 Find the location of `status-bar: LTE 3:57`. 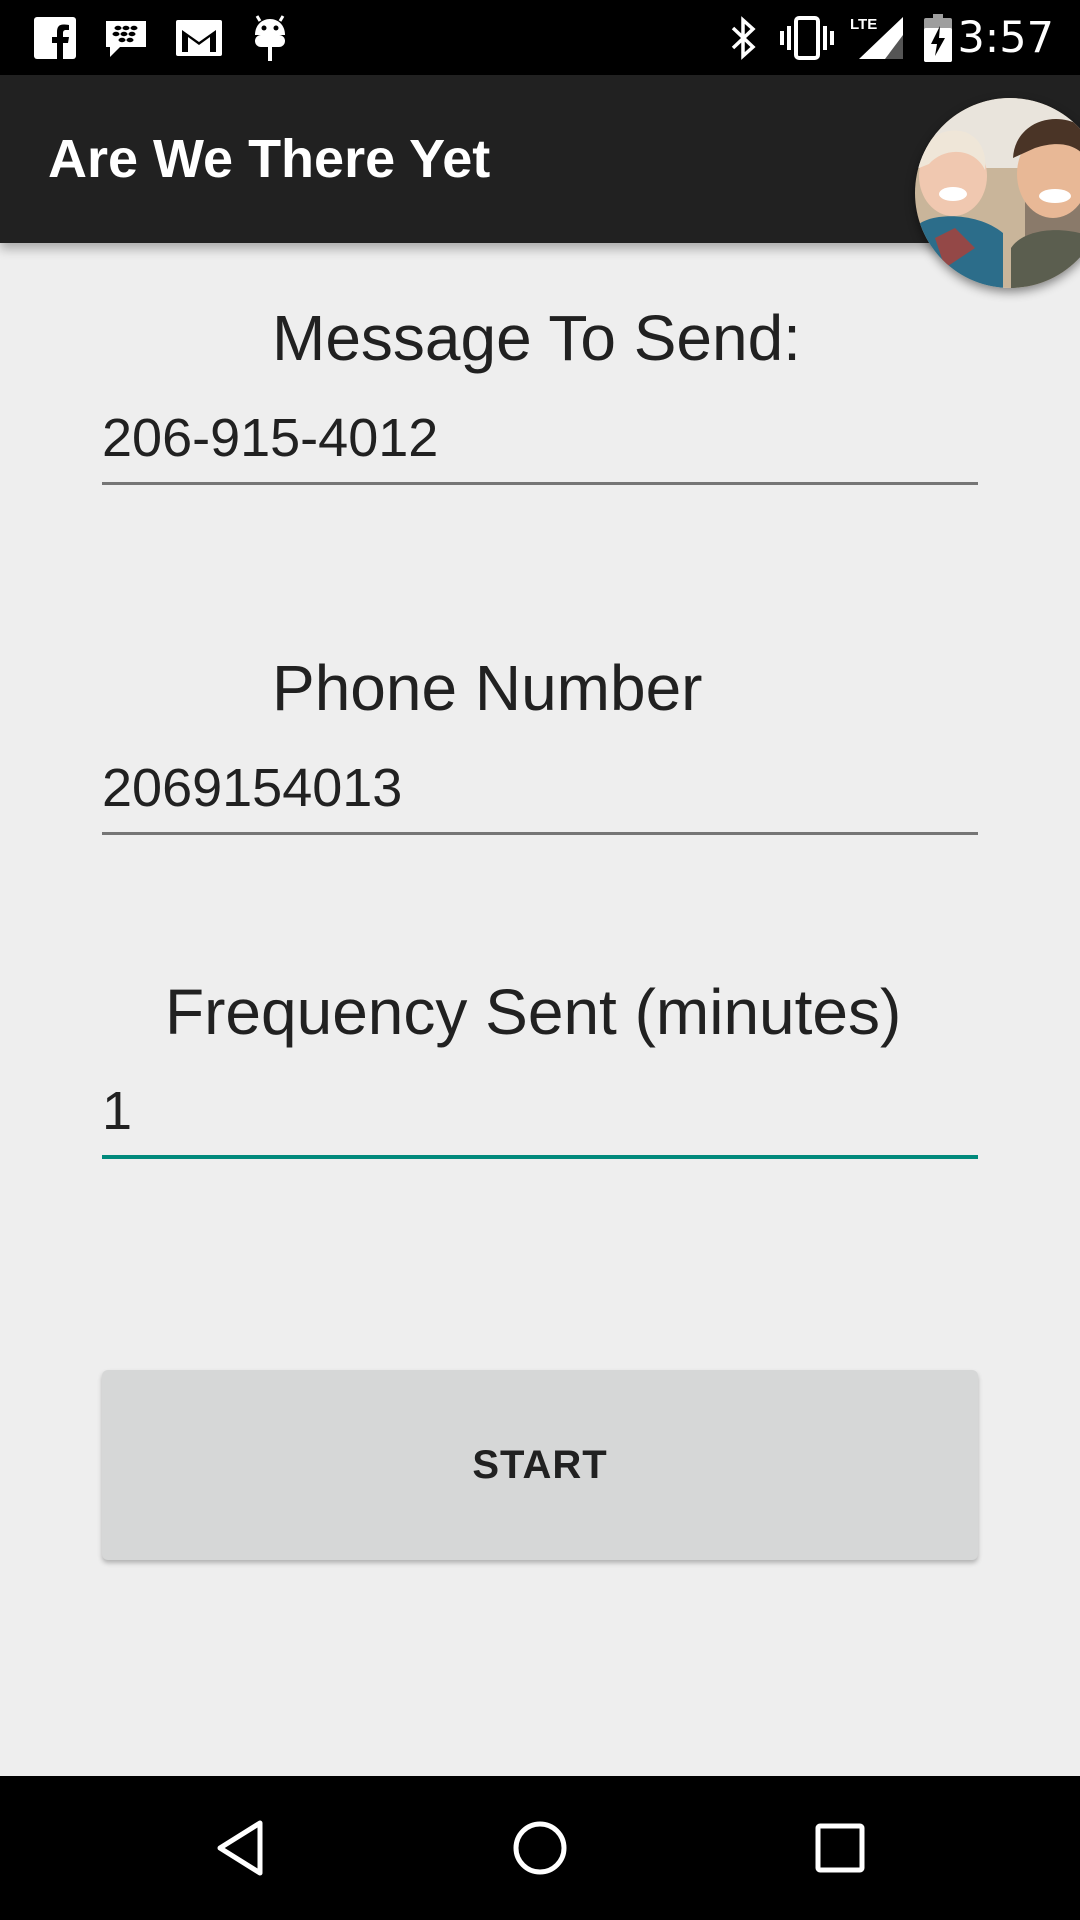

status-bar: LTE 3:57 is located at coordinates (540, 37).